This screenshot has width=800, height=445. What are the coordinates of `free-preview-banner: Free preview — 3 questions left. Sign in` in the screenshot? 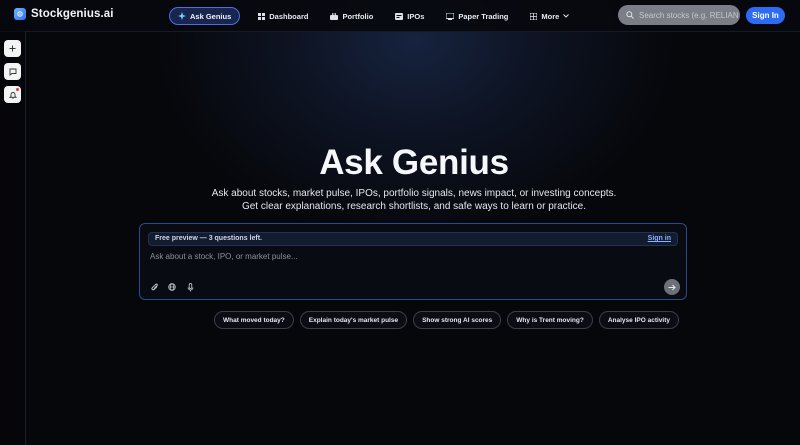 It's located at (413, 239).